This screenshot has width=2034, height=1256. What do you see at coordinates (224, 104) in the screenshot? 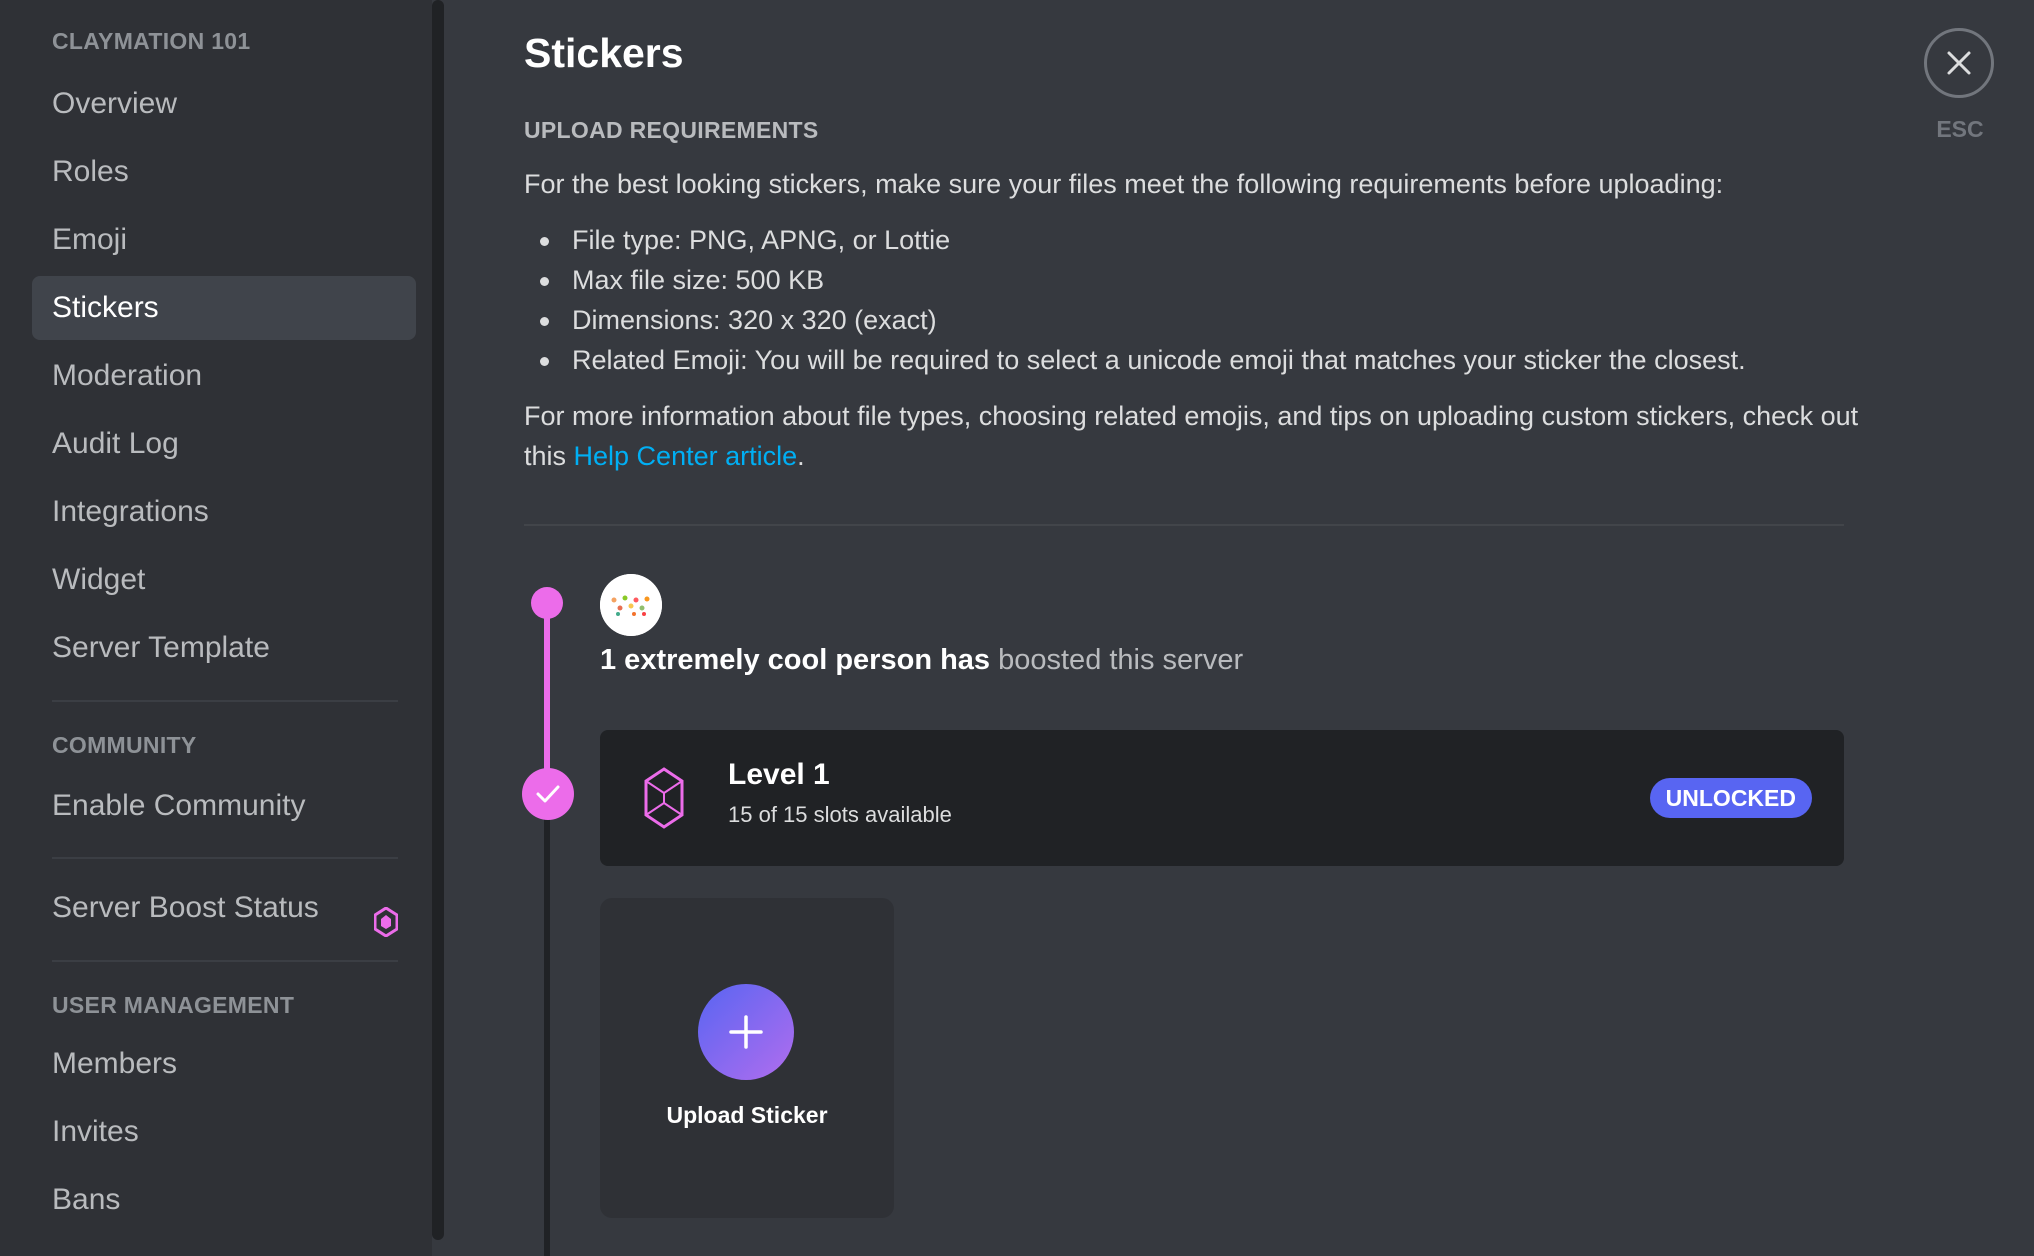
I see `sidebar-item-overview: Overview` at bounding box center [224, 104].